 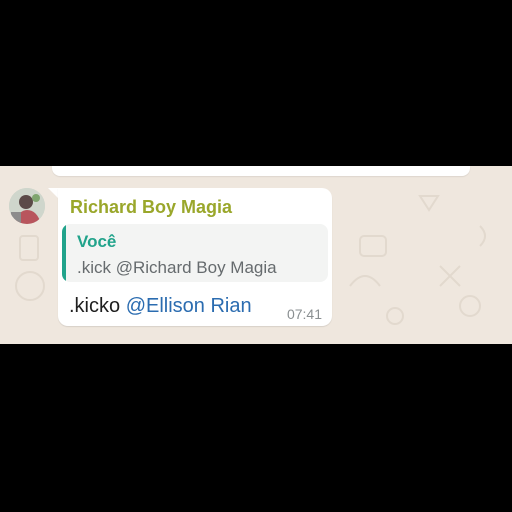 I want to click on quote-accent-bar, so click(x=64, y=253).